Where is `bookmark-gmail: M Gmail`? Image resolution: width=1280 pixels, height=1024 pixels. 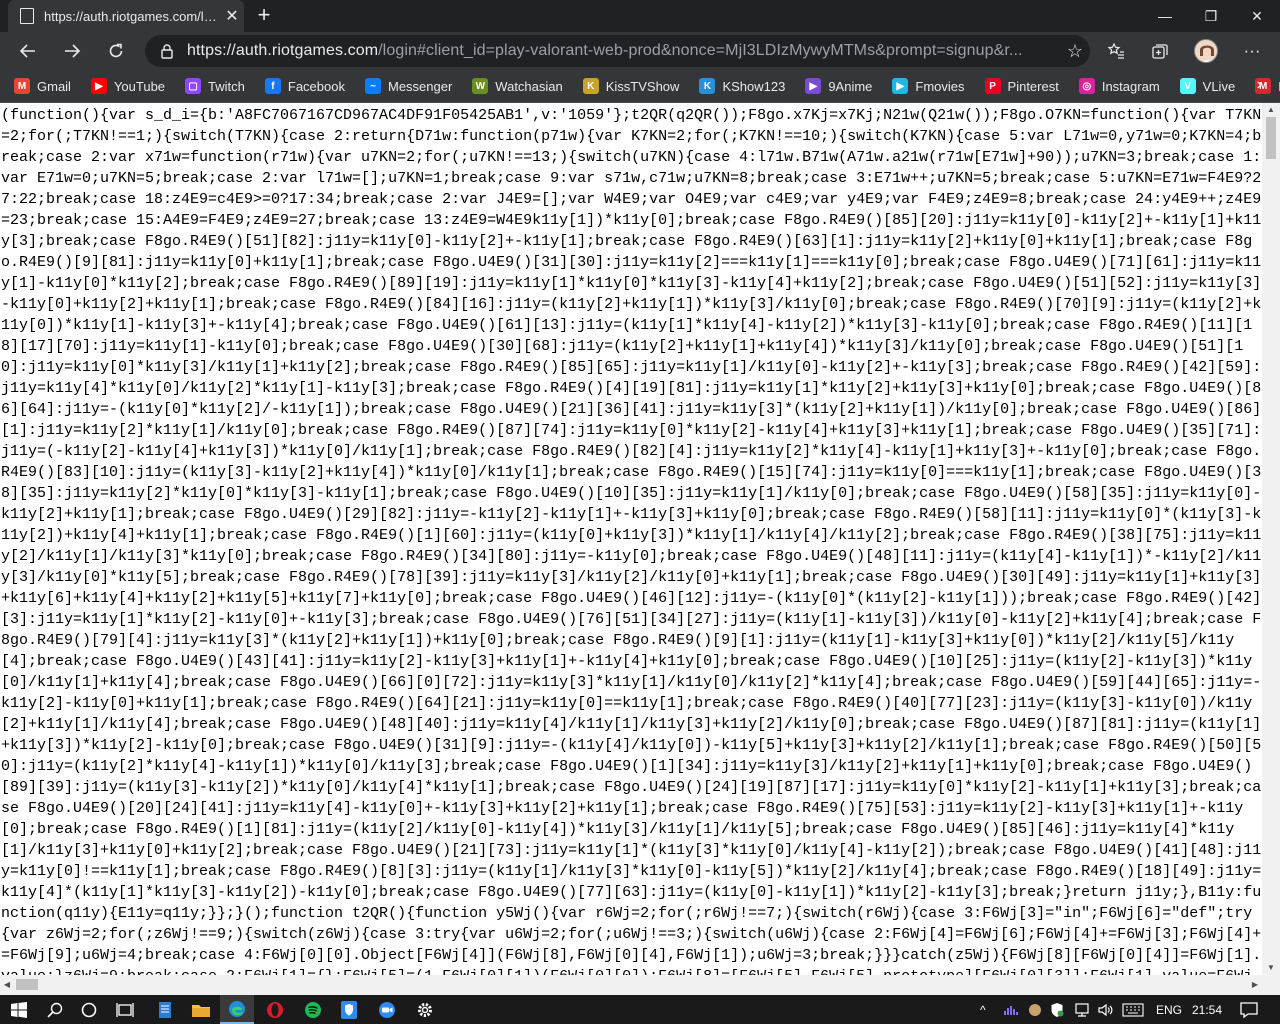
bookmark-gmail: M Gmail is located at coordinates (42, 86).